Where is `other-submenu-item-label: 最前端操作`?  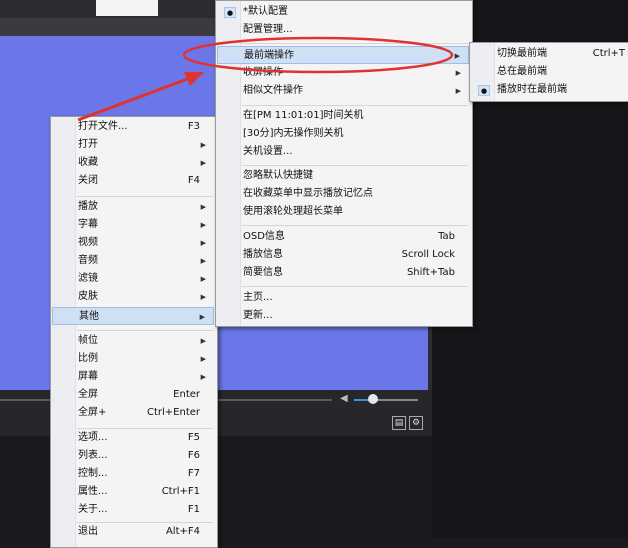
other-submenu-item-label: 最前端操作 is located at coordinates (269, 55).